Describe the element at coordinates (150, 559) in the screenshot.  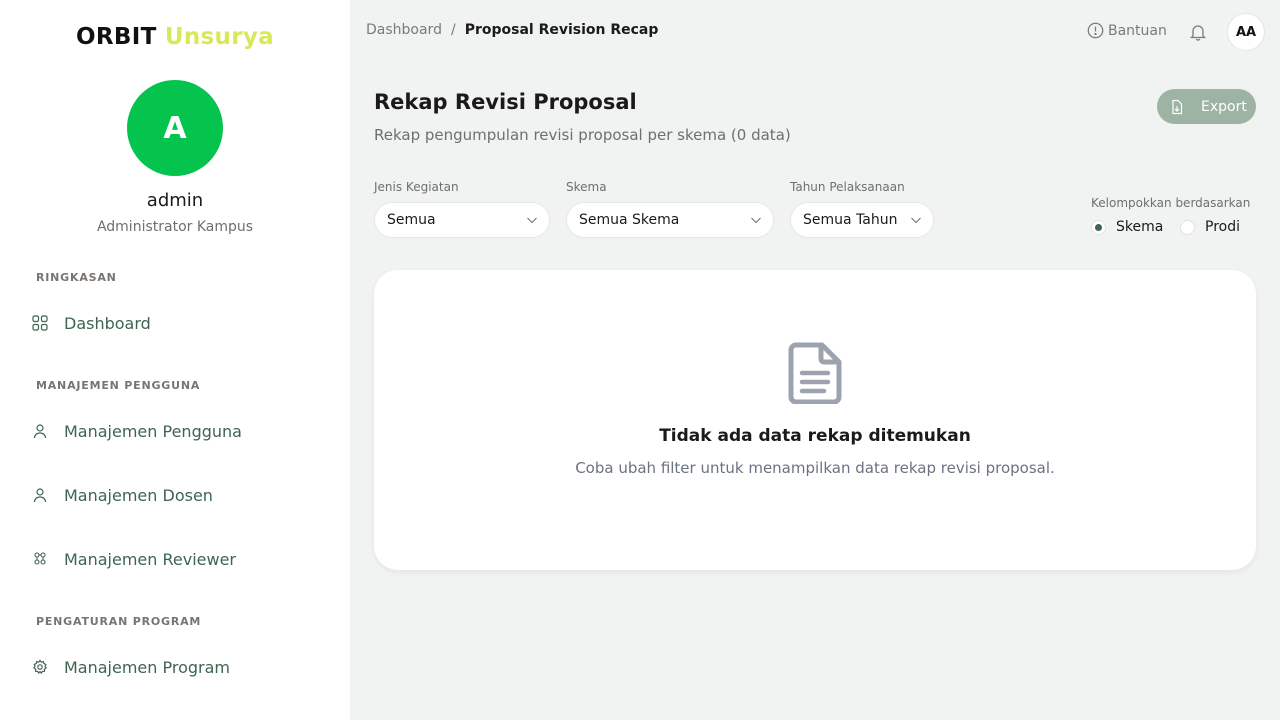
I see `sidebar-item-label: Manajemen Reviewer` at that location.